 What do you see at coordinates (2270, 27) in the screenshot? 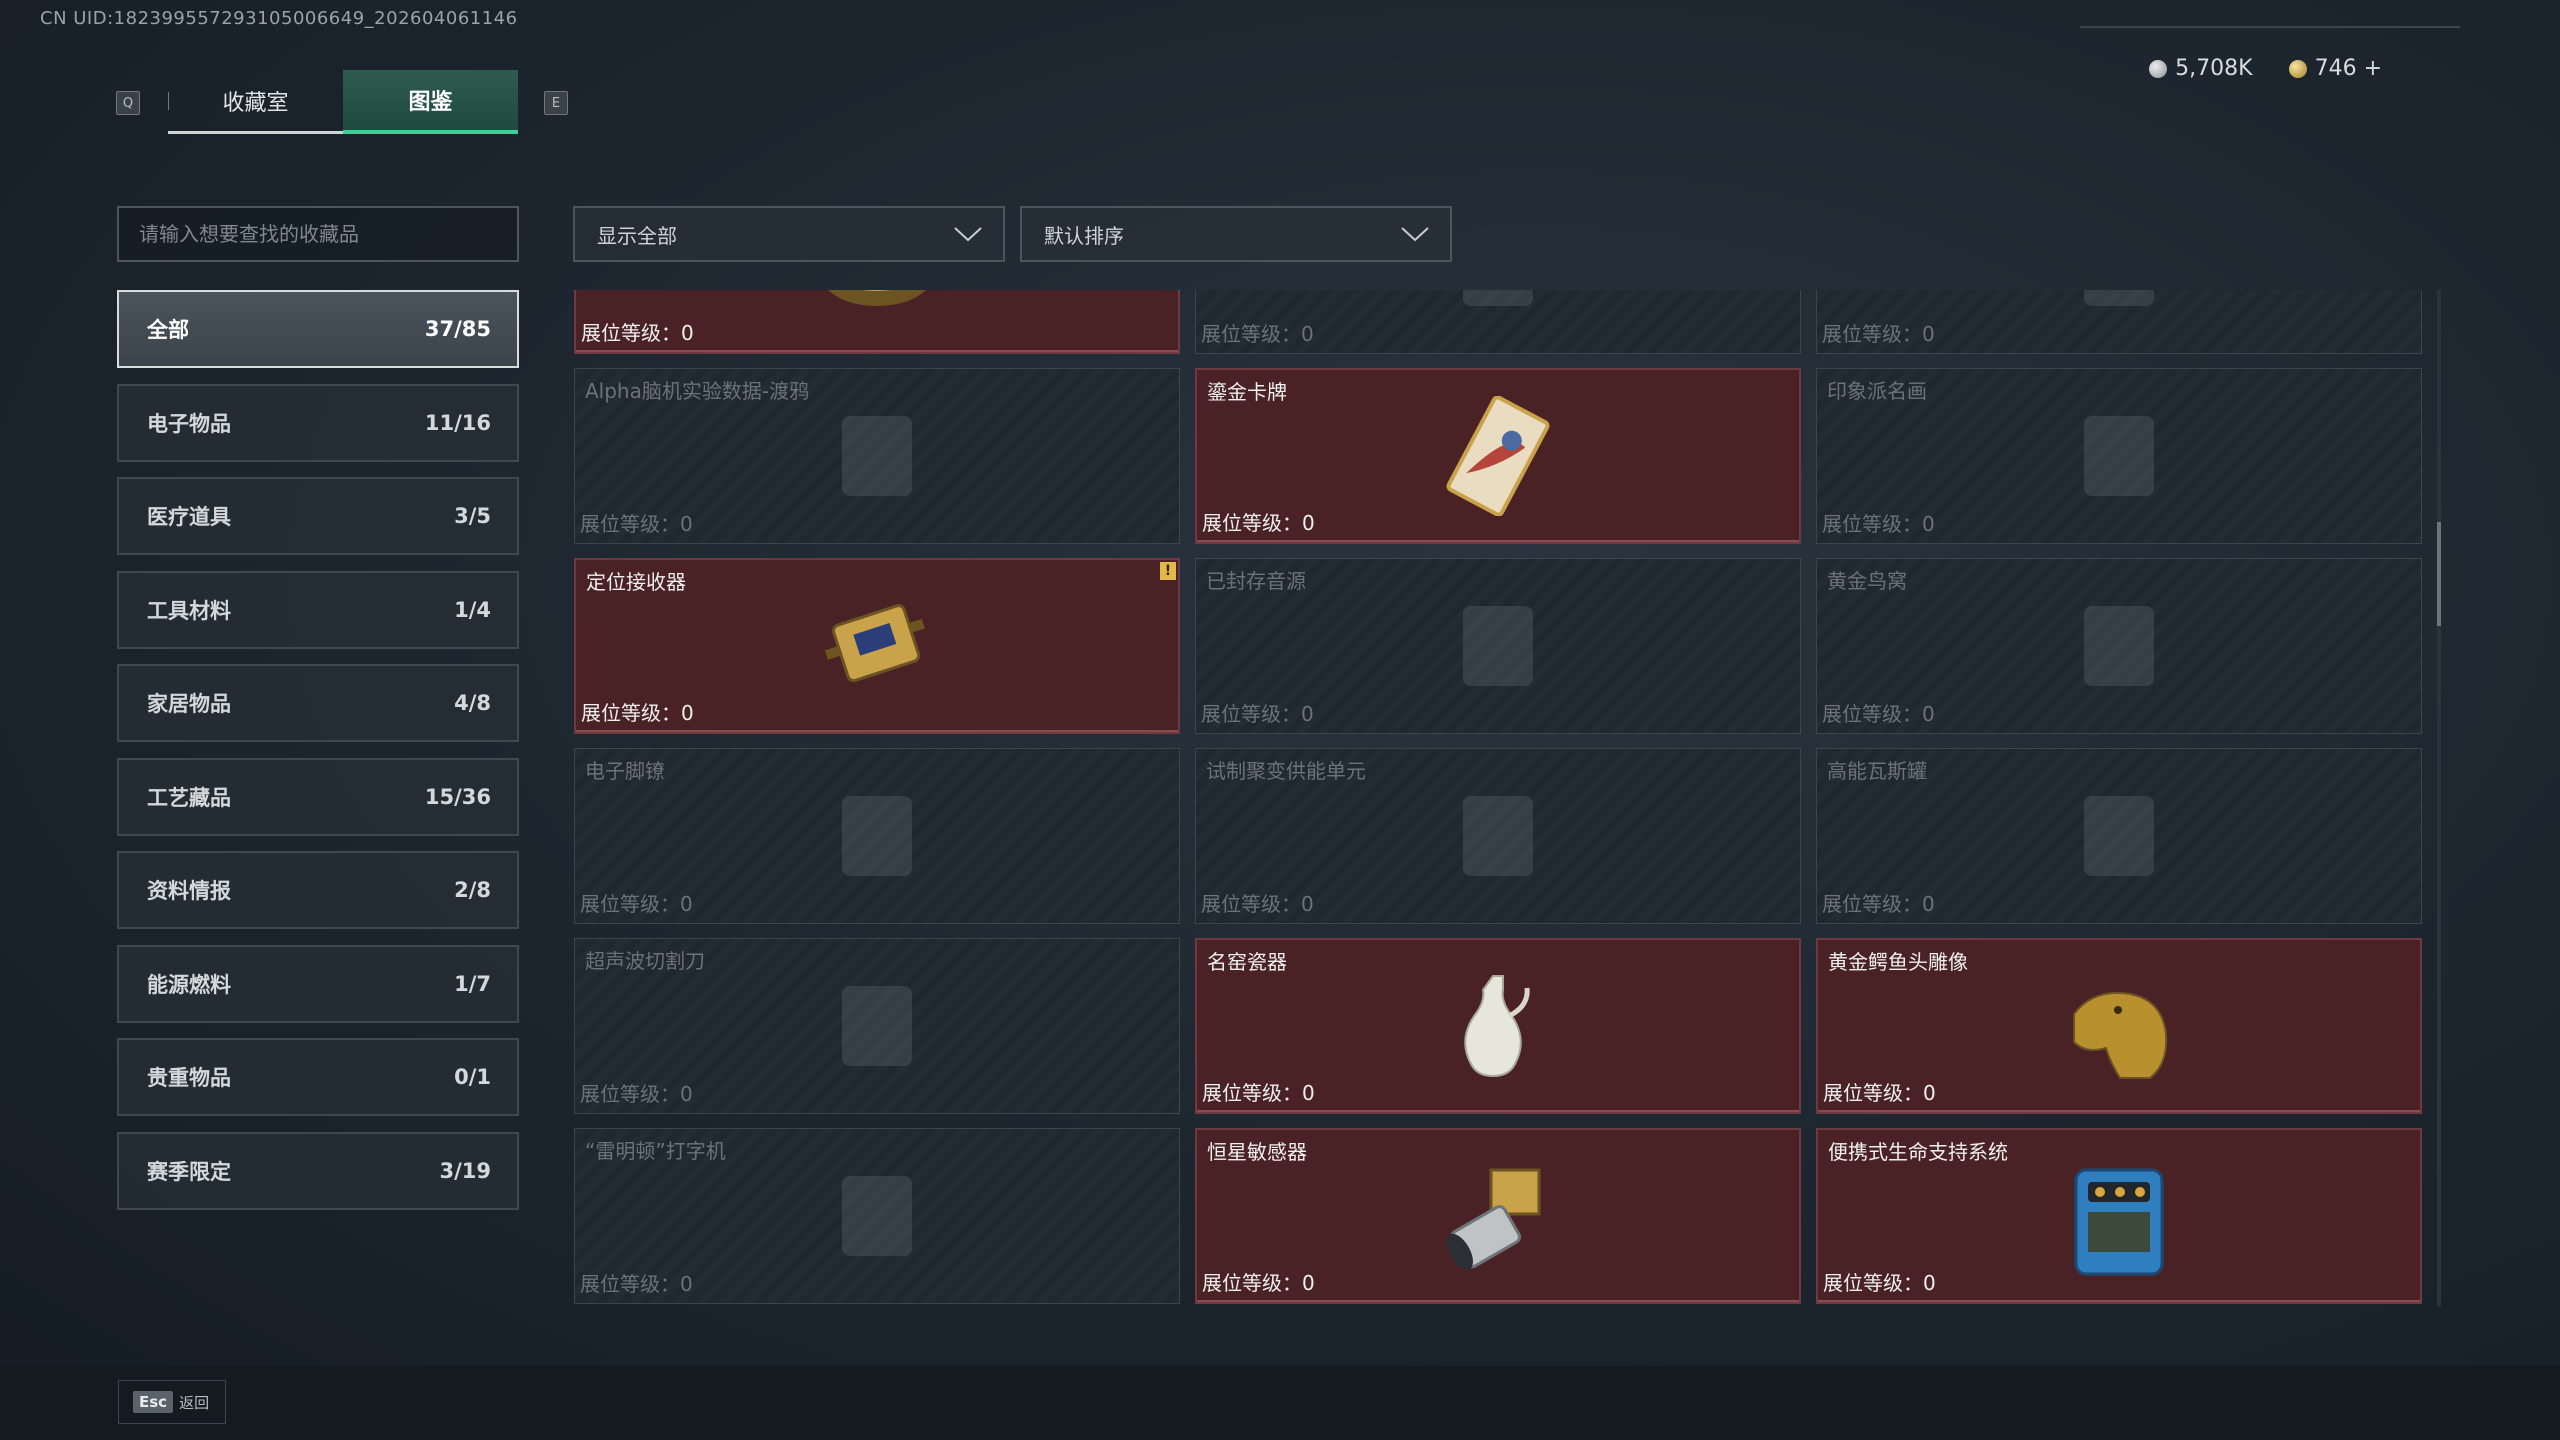
I see `top-divider` at bounding box center [2270, 27].